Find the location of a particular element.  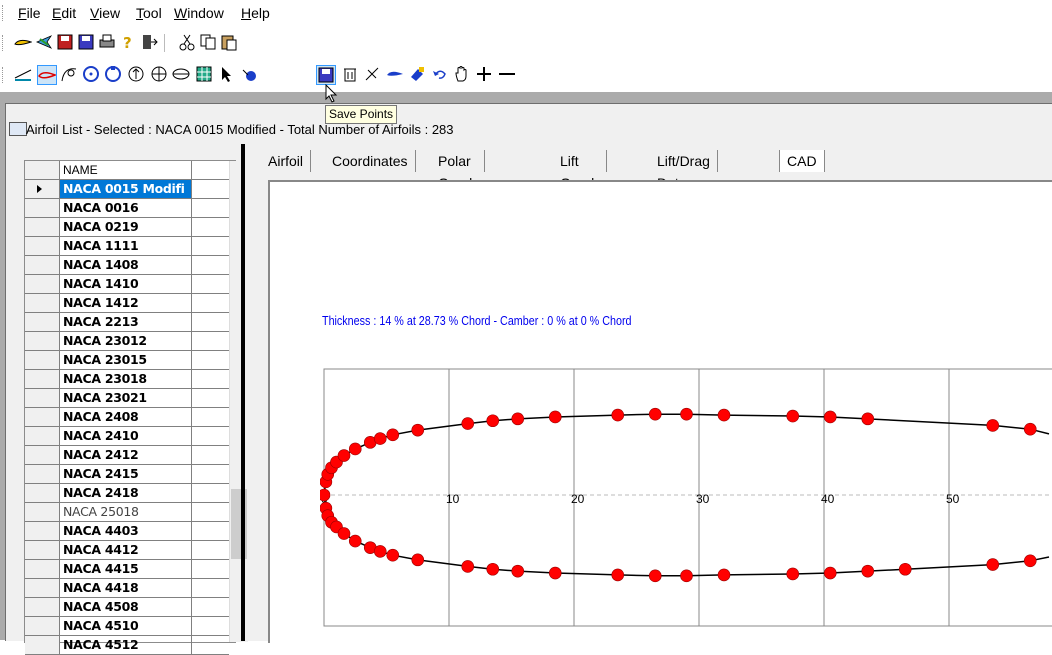

airfoil-name-cell: NACA 23021 is located at coordinates (126, 398).